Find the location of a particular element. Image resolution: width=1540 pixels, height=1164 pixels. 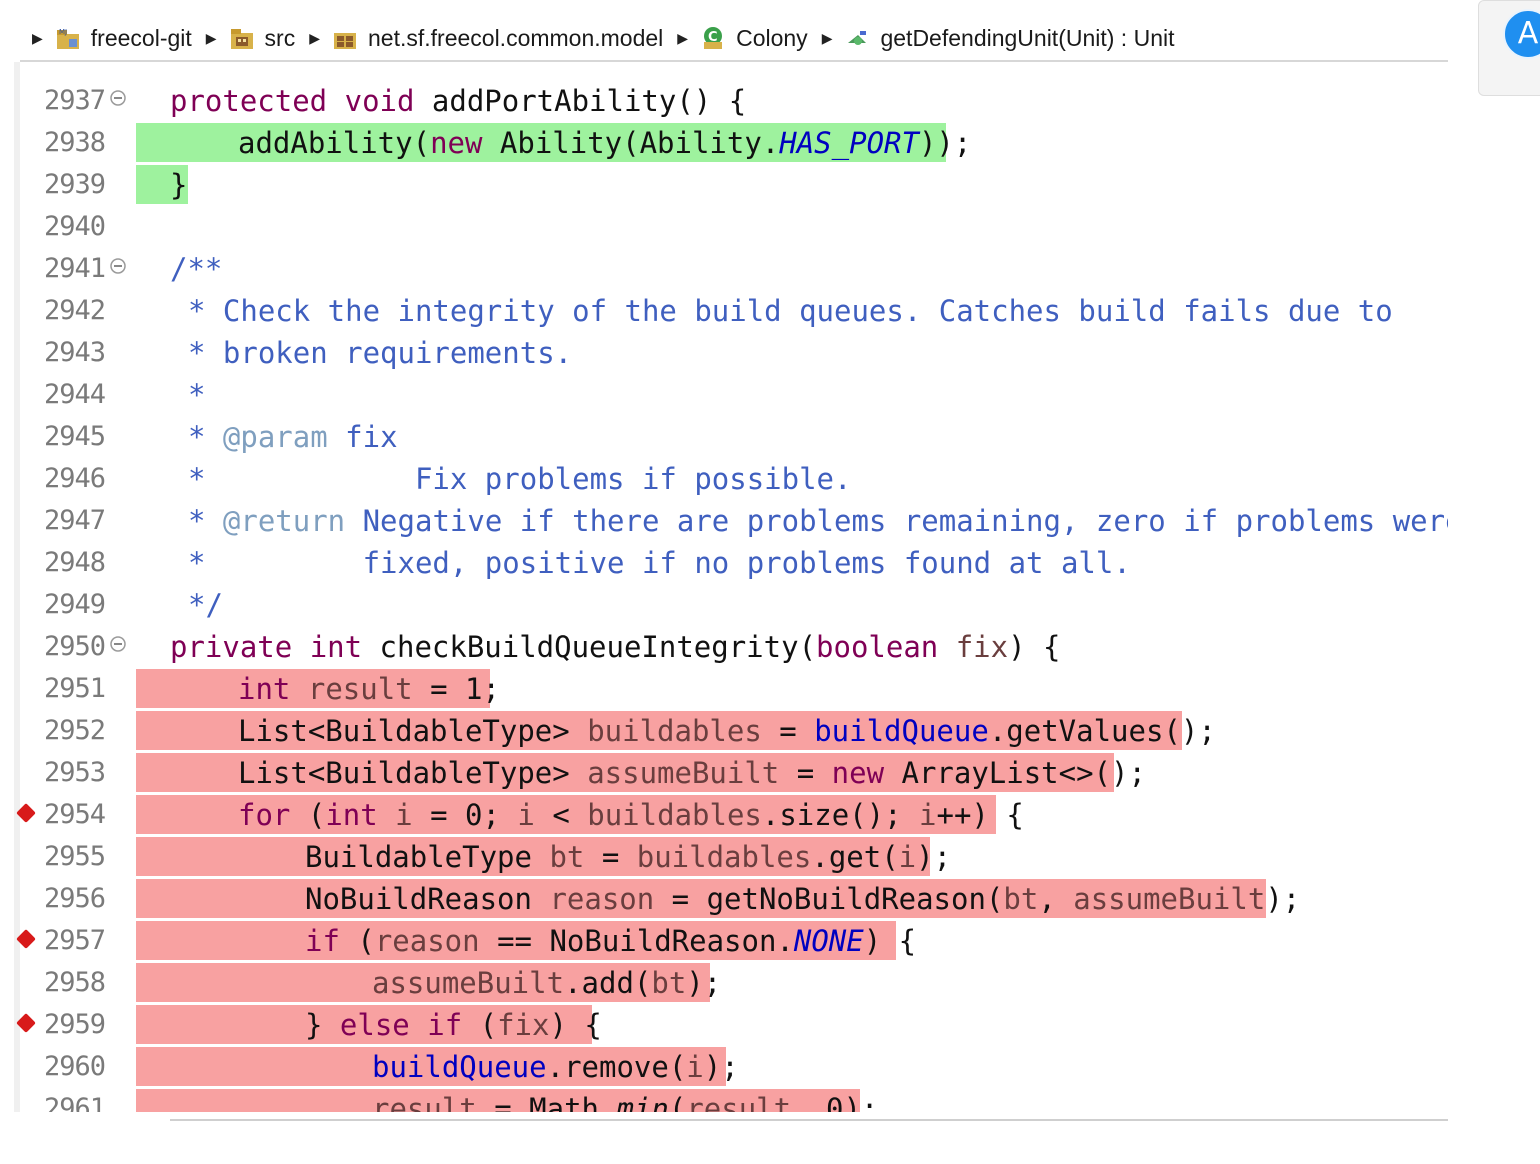

code-line: 2960 buildQueue.remove(i); is located at coordinates (731, 1067).